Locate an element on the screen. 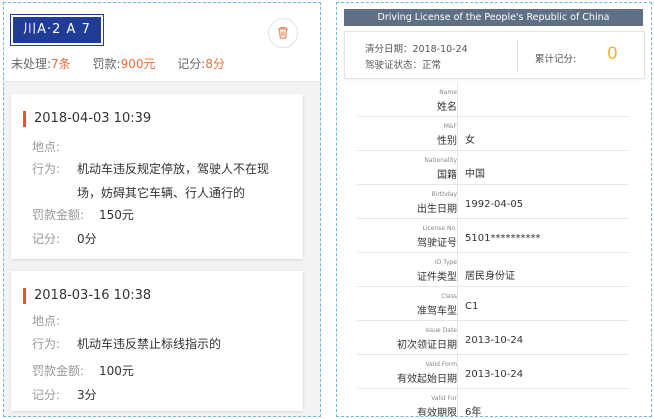 The image size is (654, 419). points-value: 3分 is located at coordinates (87, 395).